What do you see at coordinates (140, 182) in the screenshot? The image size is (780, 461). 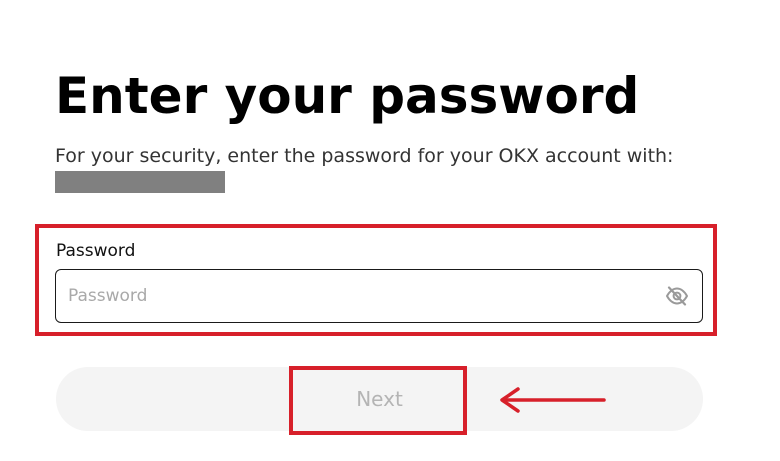 I see `redacted-email` at bounding box center [140, 182].